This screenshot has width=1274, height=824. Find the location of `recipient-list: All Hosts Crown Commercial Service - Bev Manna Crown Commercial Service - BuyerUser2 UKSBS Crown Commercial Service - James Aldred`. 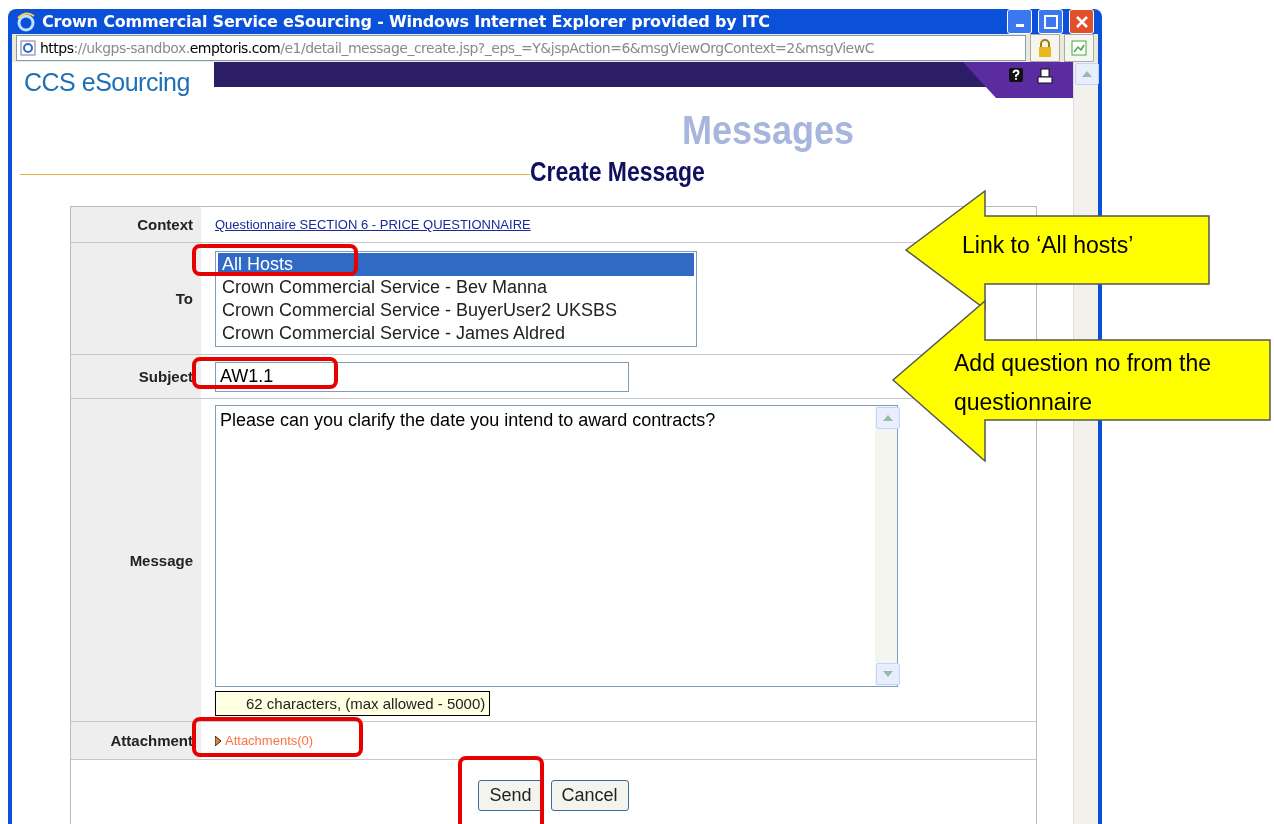

recipient-list: All Hosts Crown Commercial Service - Bev Manna Crown Commercial Service - BuyerUser2 UKSBS Crown Commercial Service - James Aldred is located at coordinates (456, 298).